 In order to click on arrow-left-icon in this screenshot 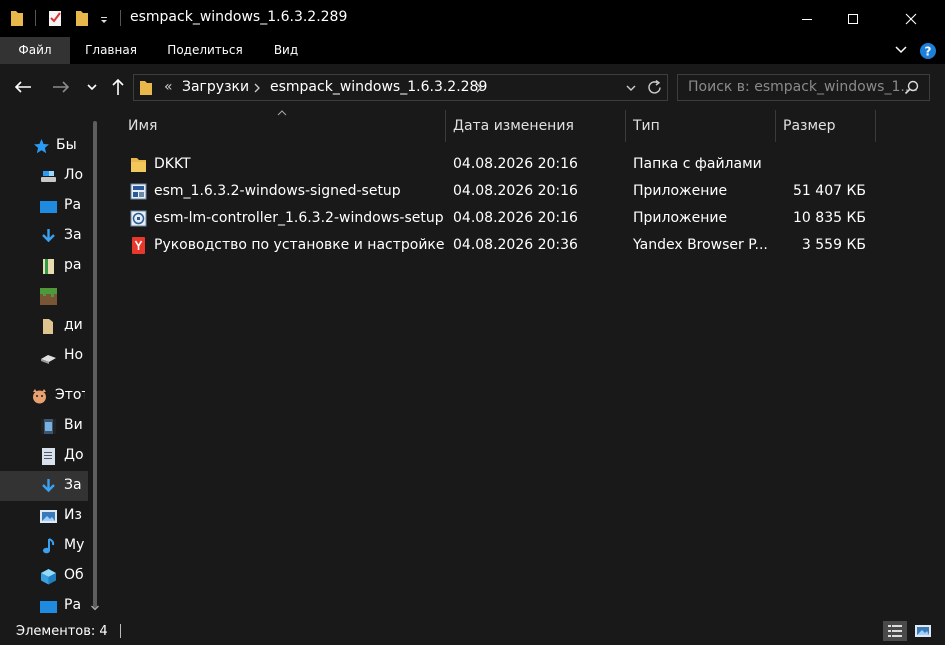, I will do `click(22, 87)`.